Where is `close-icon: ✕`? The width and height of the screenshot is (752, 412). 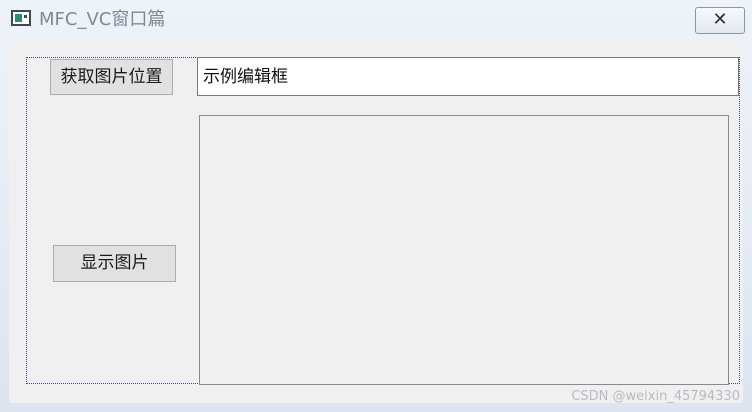 close-icon: ✕ is located at coordinates (720, 19).